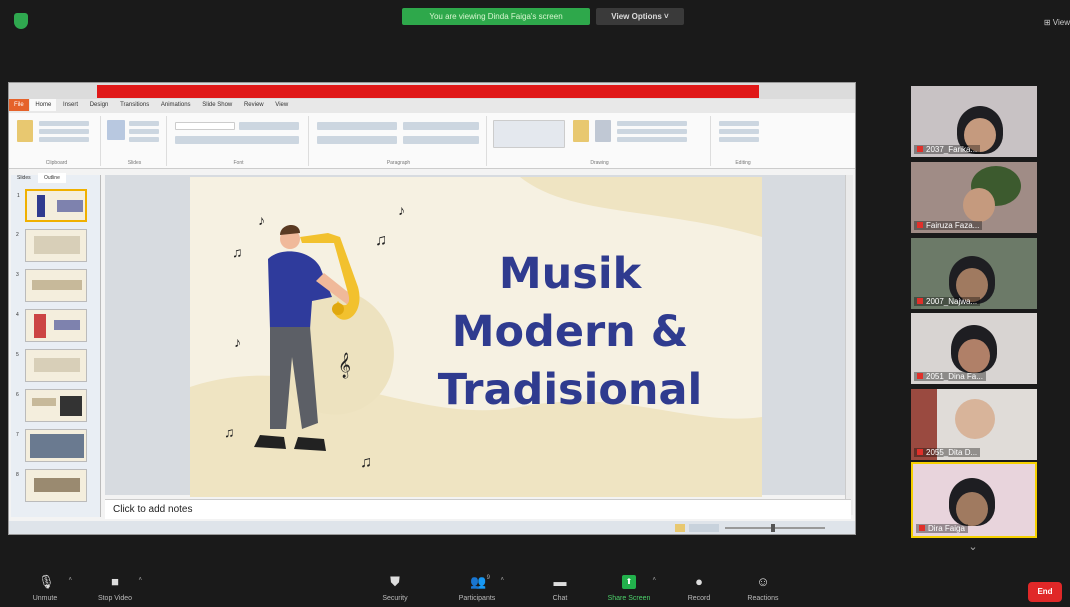 The image size is (1070, 607). Describe the element at coordinates (478, 509) in the screenshot. I see `notes-pane: Click to add notes` at that location.